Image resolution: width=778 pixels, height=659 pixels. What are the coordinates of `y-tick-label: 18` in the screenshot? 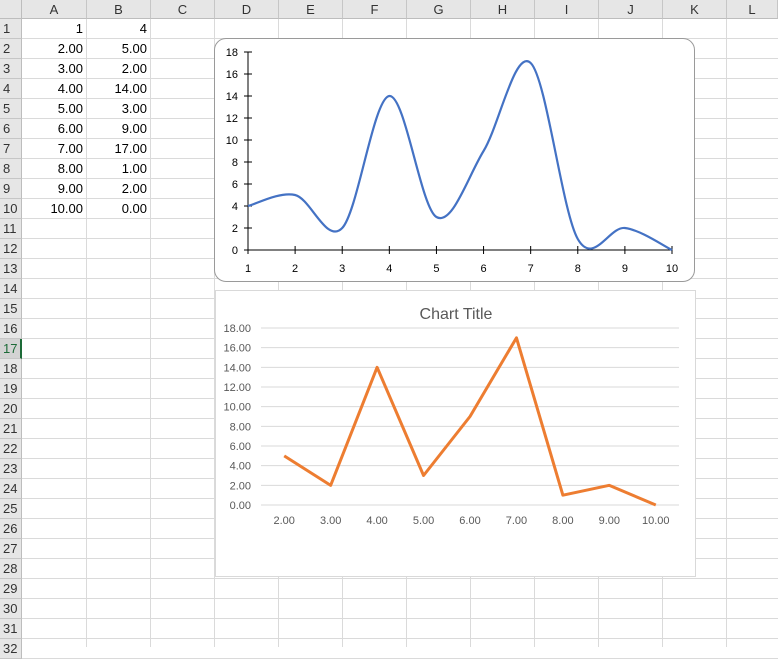 It's located at (232, 53).